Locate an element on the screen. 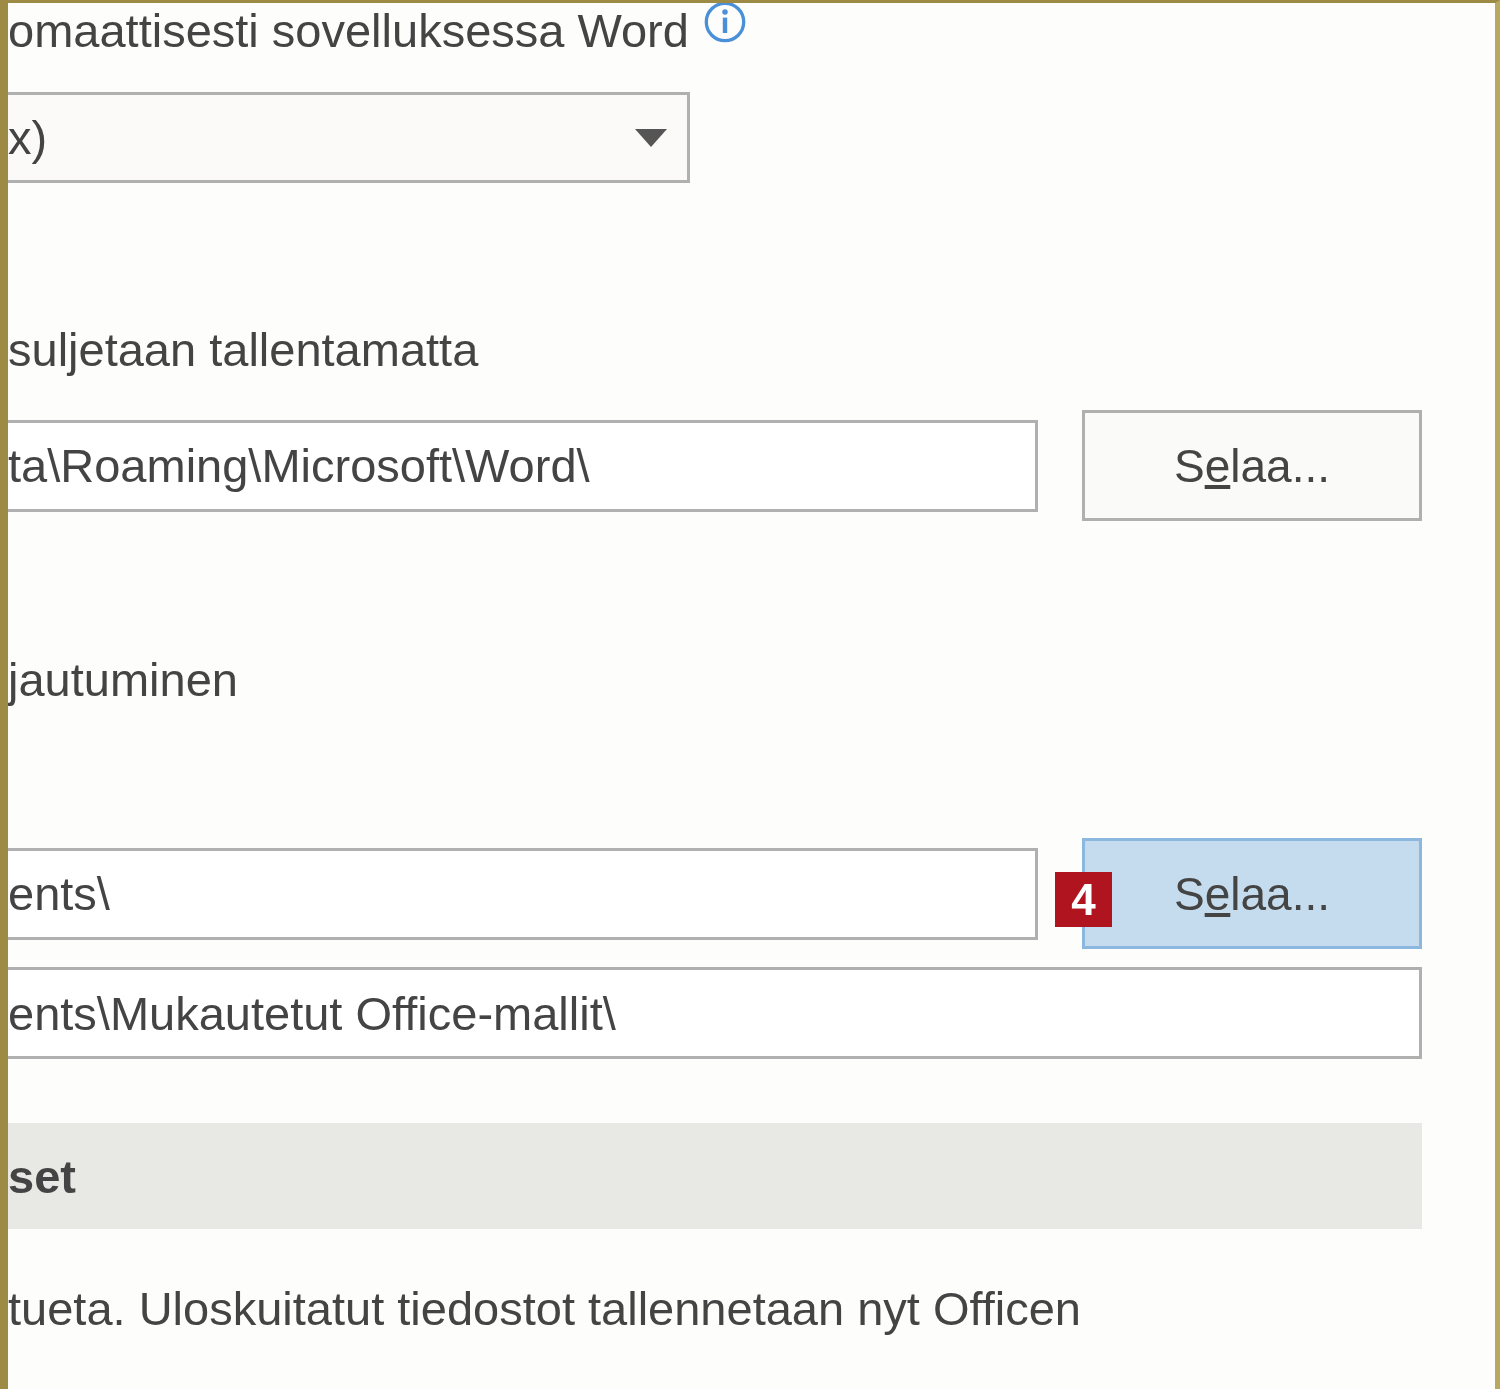 The width and height of the screenshot is (1500, 1389). format-dropdown: x) is located at coordinates (349, 137).